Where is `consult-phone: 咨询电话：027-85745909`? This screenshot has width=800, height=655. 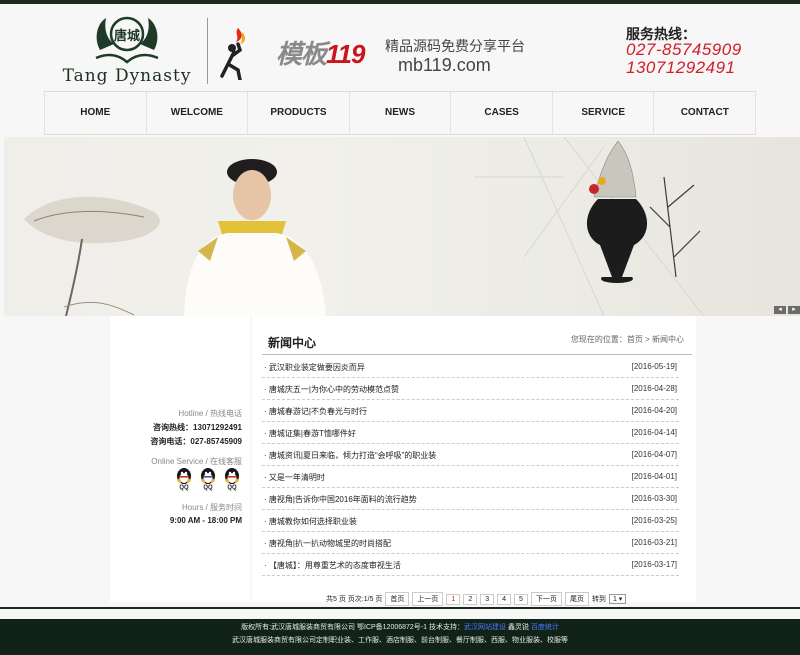
consult-phone: 咨询电话：027-85745909 is located at coordinates (196, 441).